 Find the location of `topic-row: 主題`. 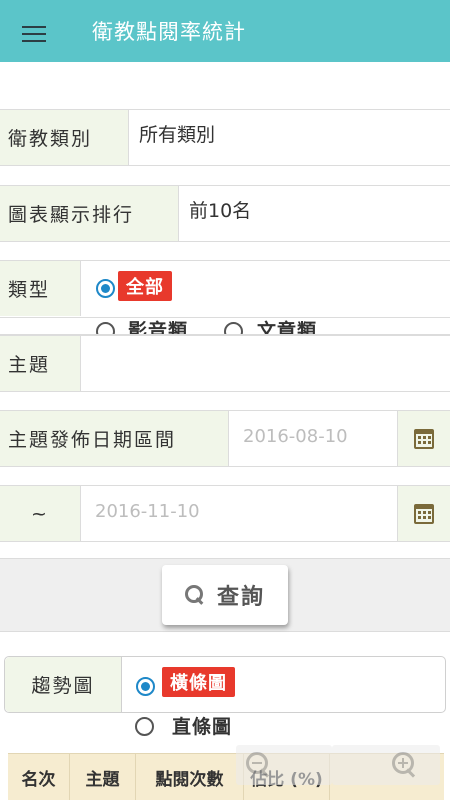

topic-row: 主題 is located at coordinates (225, 363).